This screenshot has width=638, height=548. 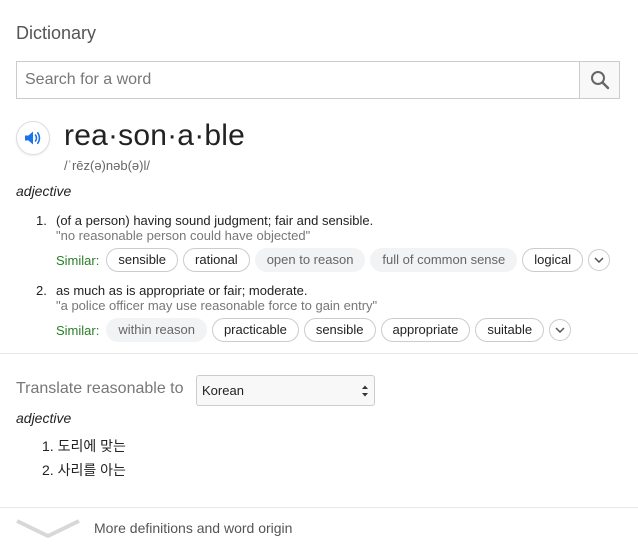 What do you see at coordinates (44, 191) in the screenshot?
I see `part-of-speech: adjective` at bounding box center [44, 191].